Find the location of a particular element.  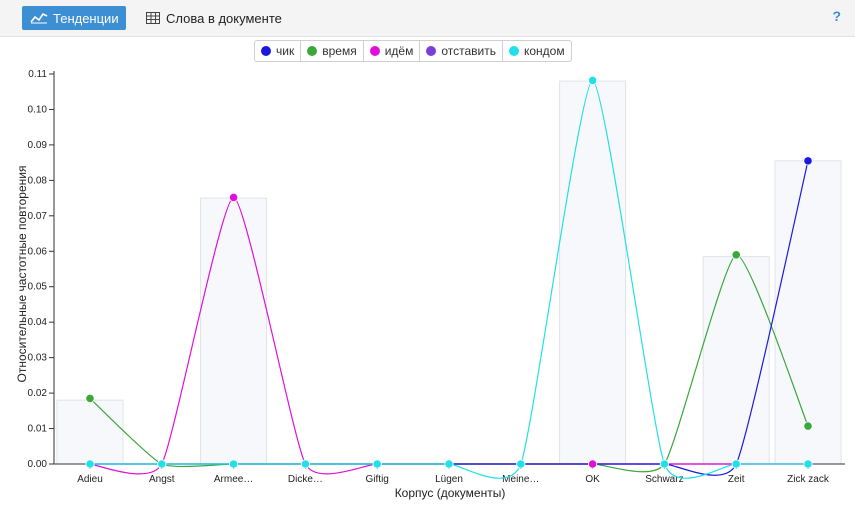

tab-trends: Тенденции is located at coordinates (74, 18).